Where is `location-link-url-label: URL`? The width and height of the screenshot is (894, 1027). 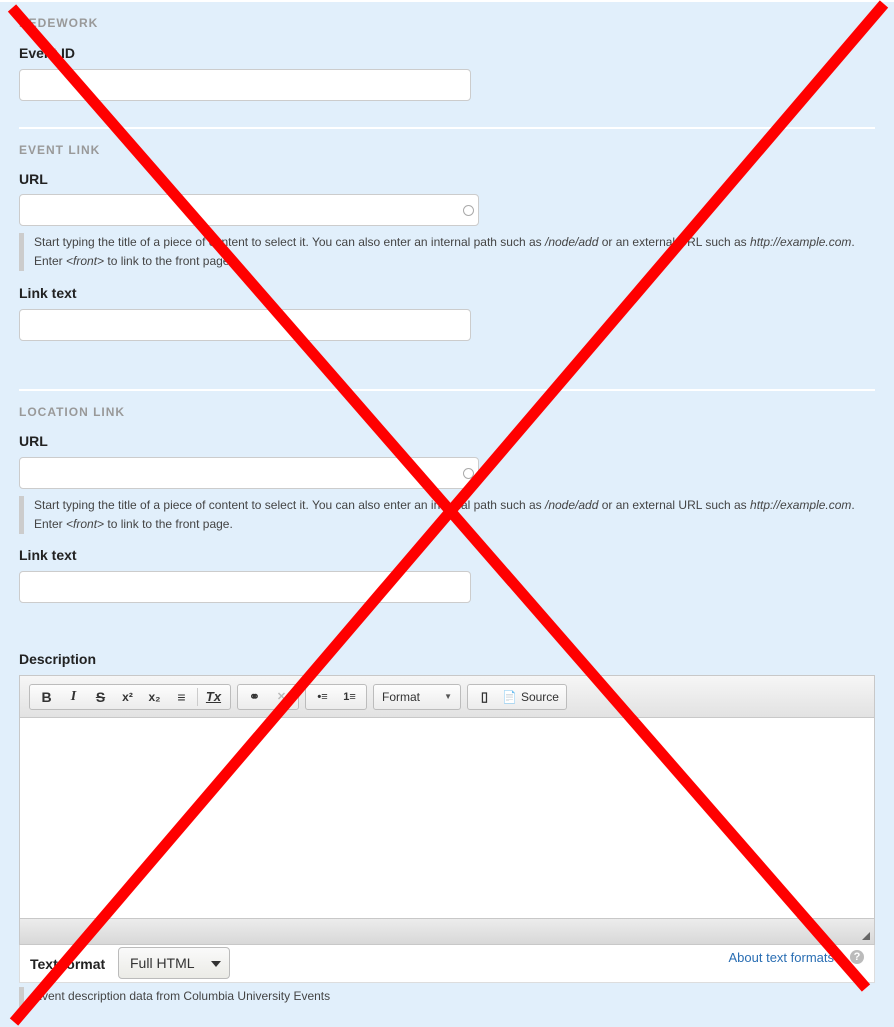 location-link-url-label: URL is located at coordinates (33, 441).